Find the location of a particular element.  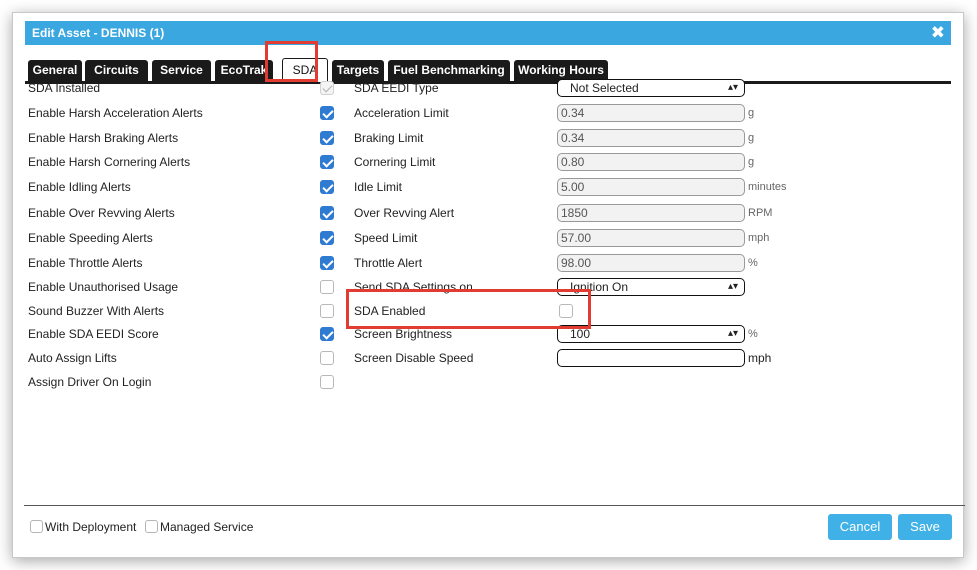

unit-label: minutes is located at coordinates (767, 187).